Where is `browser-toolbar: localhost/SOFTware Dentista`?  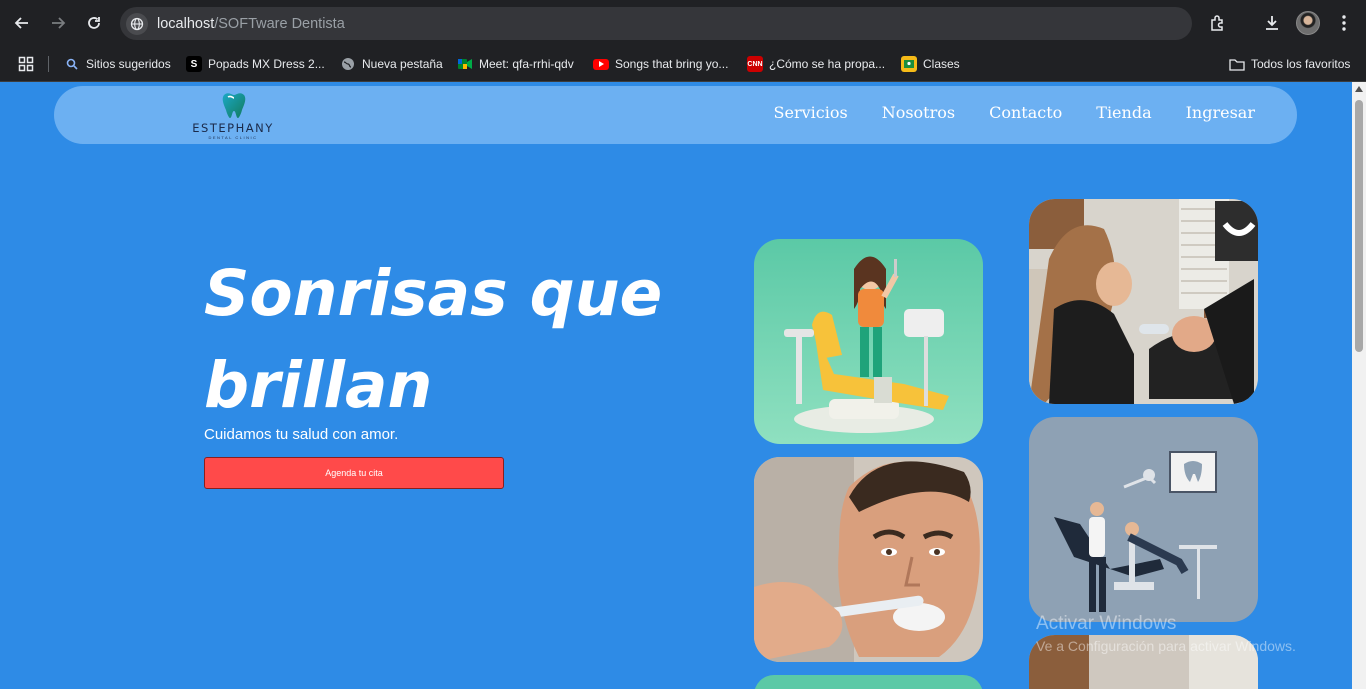 browser-toolbar: localhost/SOFTware Dentista is located at coordinates (683, 23).